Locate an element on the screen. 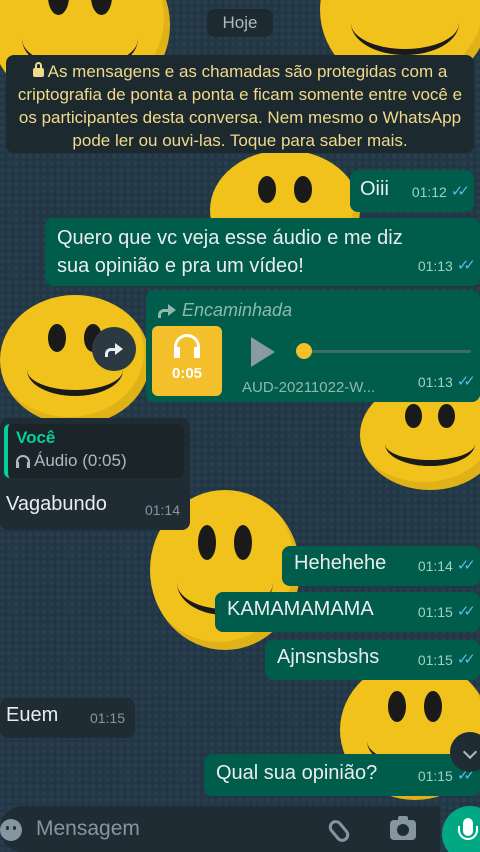 Image resolution: width=480 pixels, height=852 pixels. microphone-arc is located at coordinates (468, 833).